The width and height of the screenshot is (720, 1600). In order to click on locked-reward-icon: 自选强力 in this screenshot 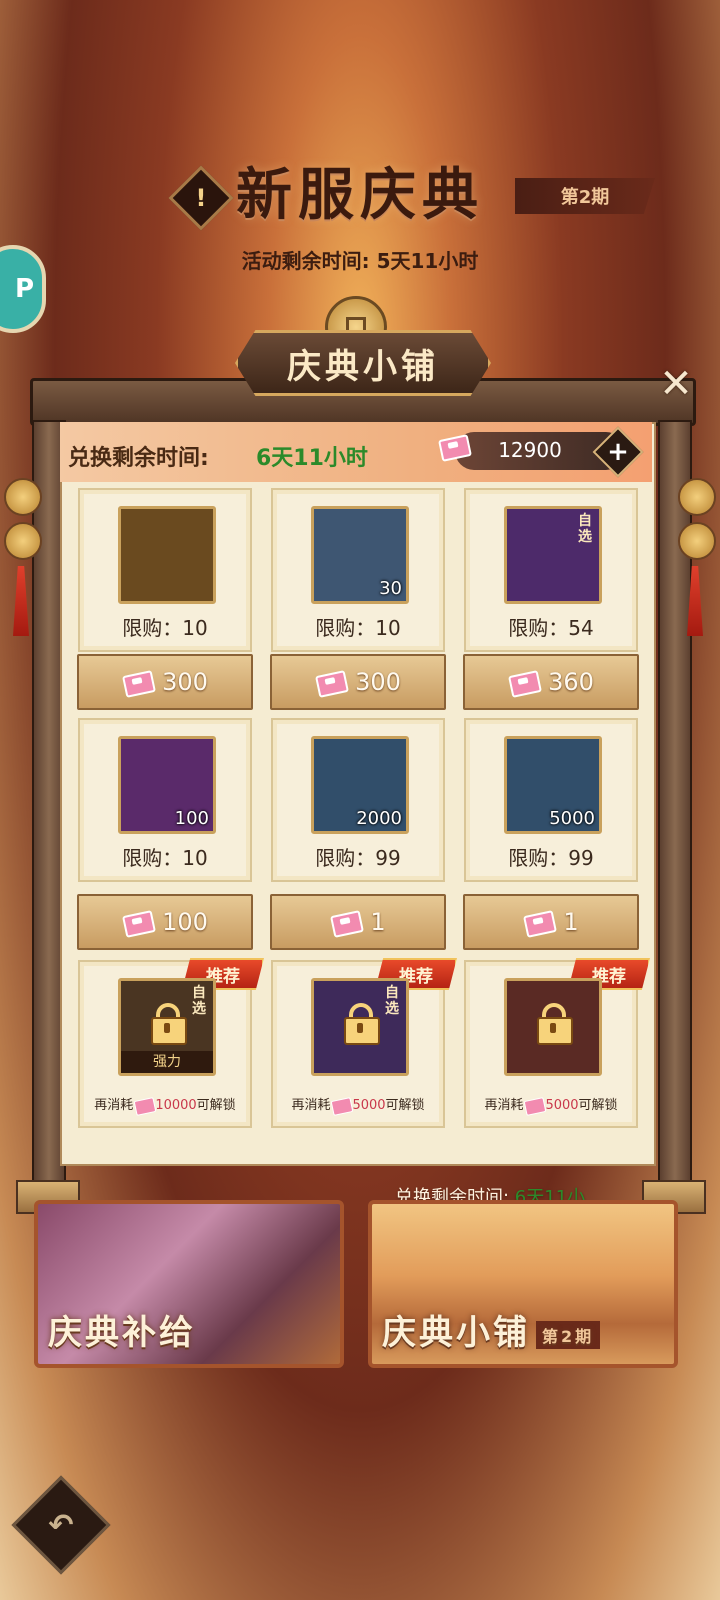, I will do `click(167, 1027)`.